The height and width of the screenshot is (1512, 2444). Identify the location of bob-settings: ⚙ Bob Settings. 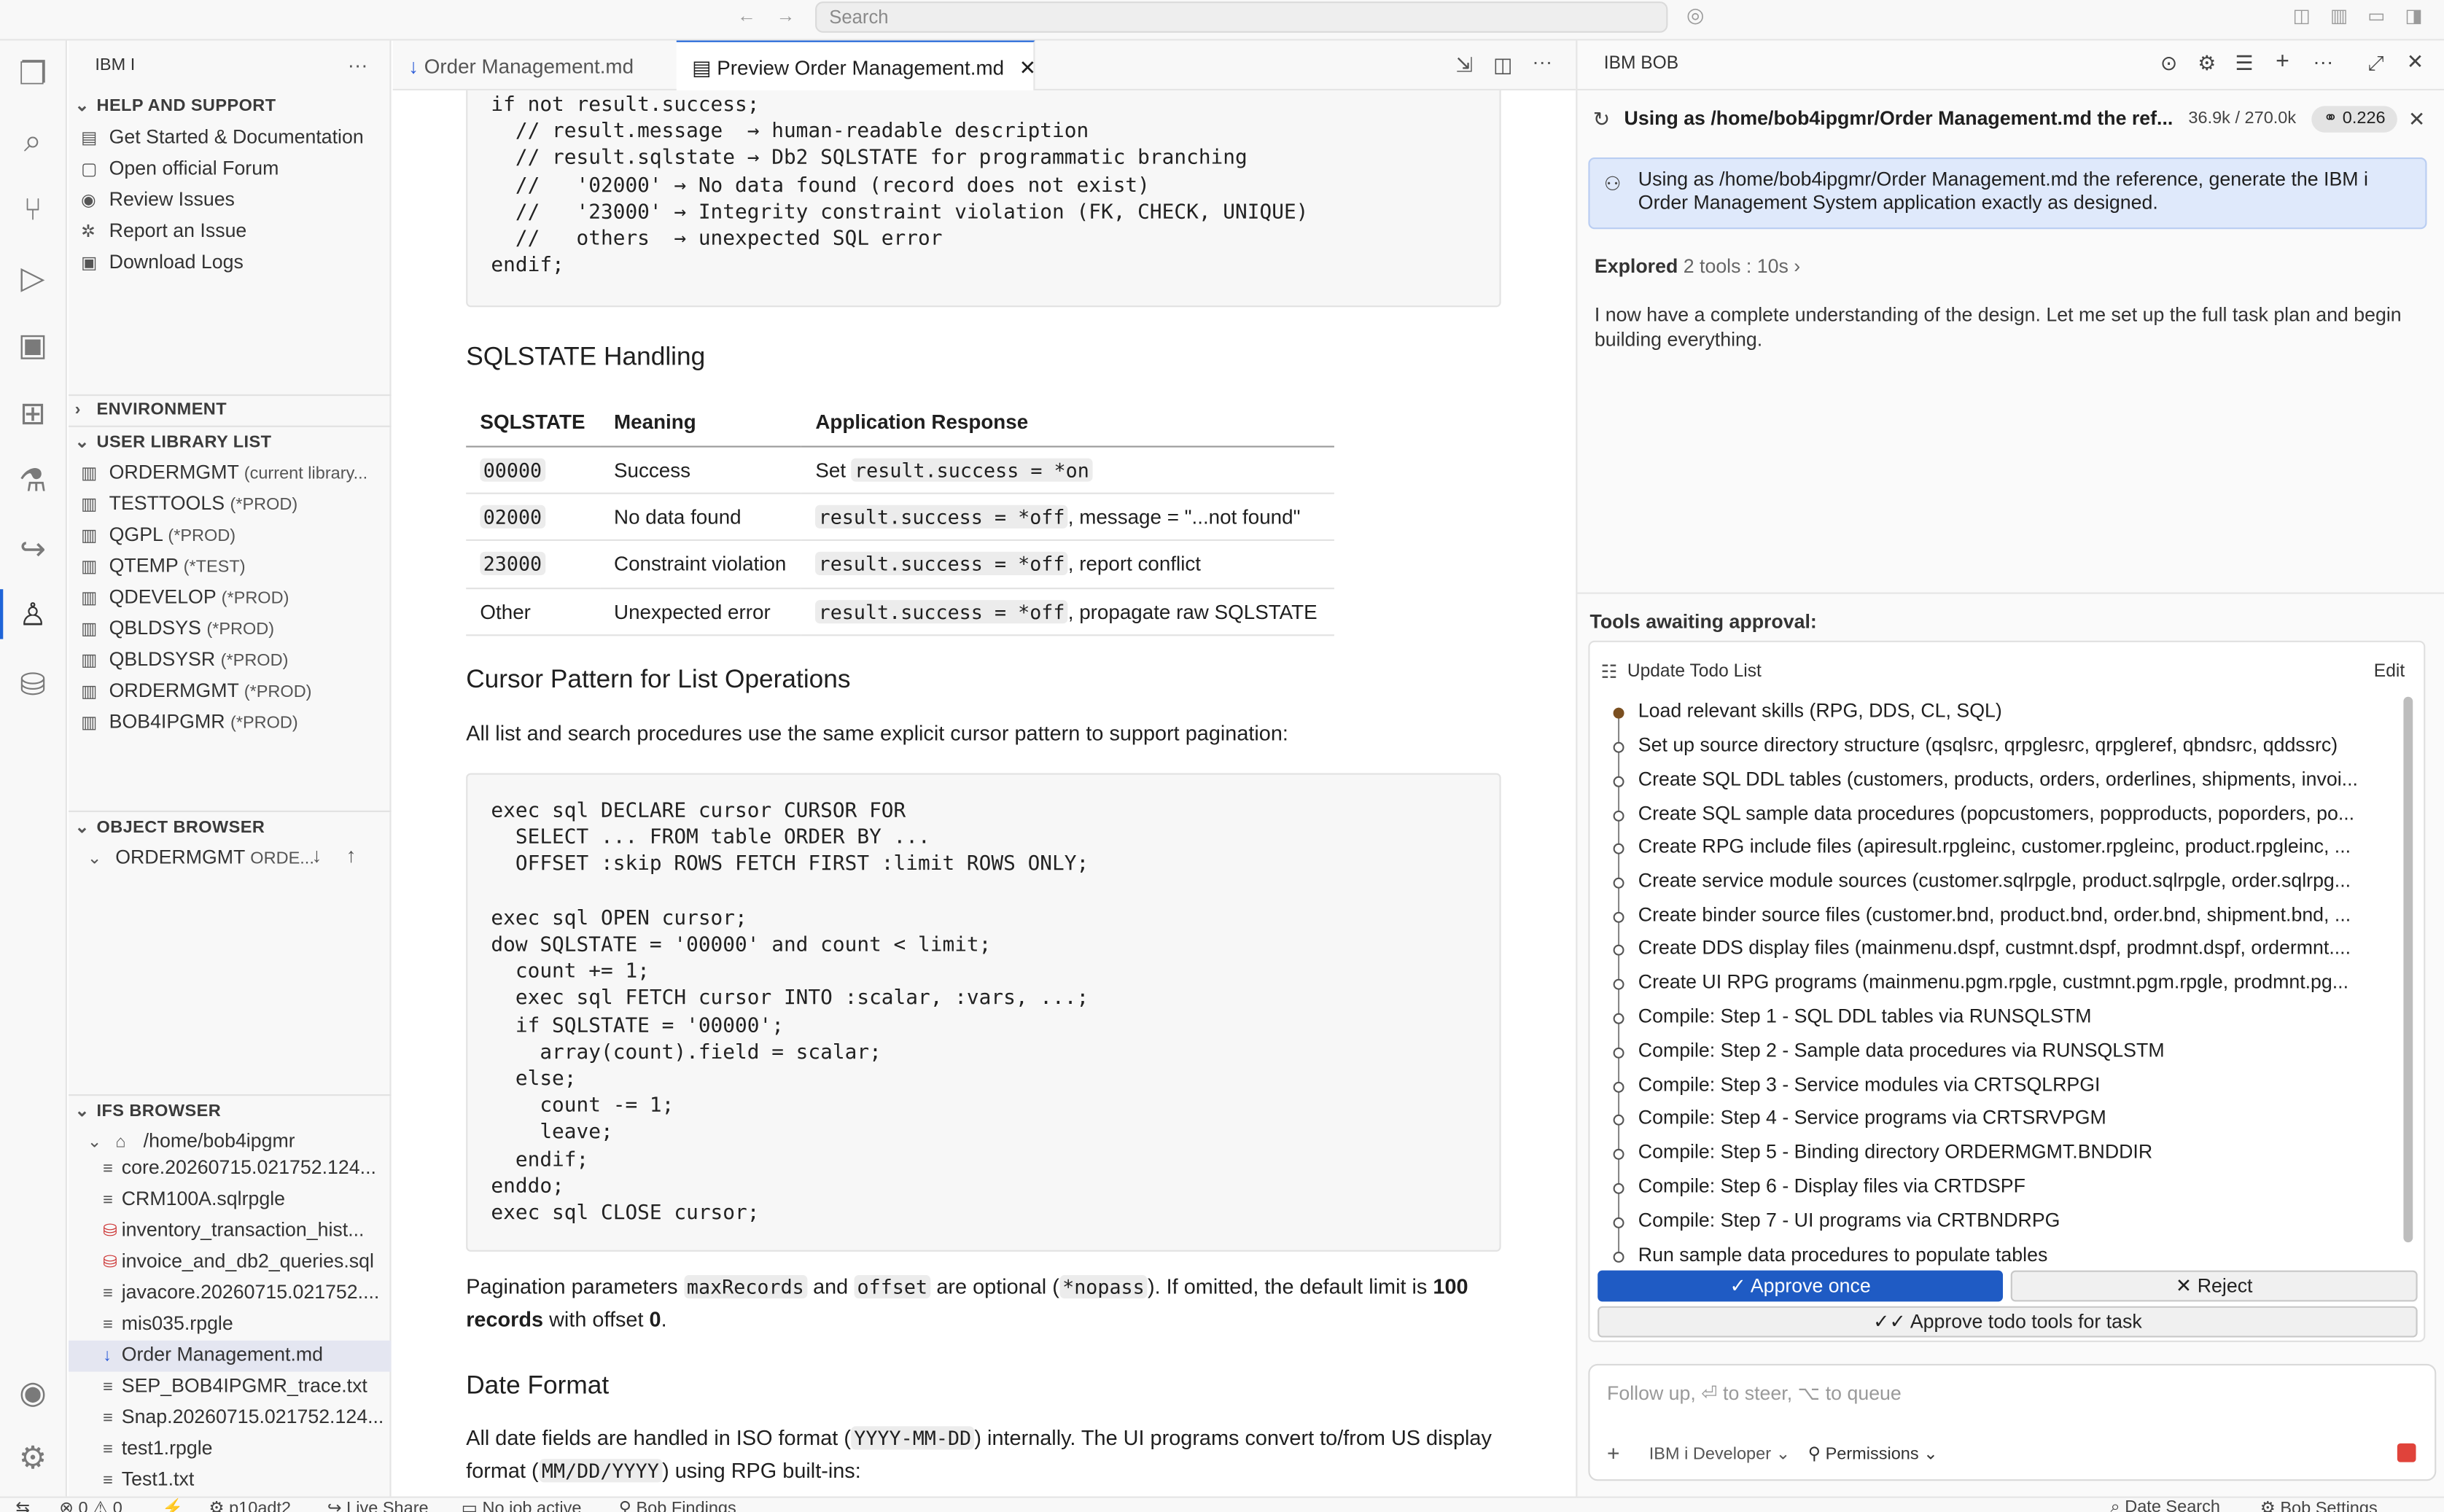
(2319, 1505).